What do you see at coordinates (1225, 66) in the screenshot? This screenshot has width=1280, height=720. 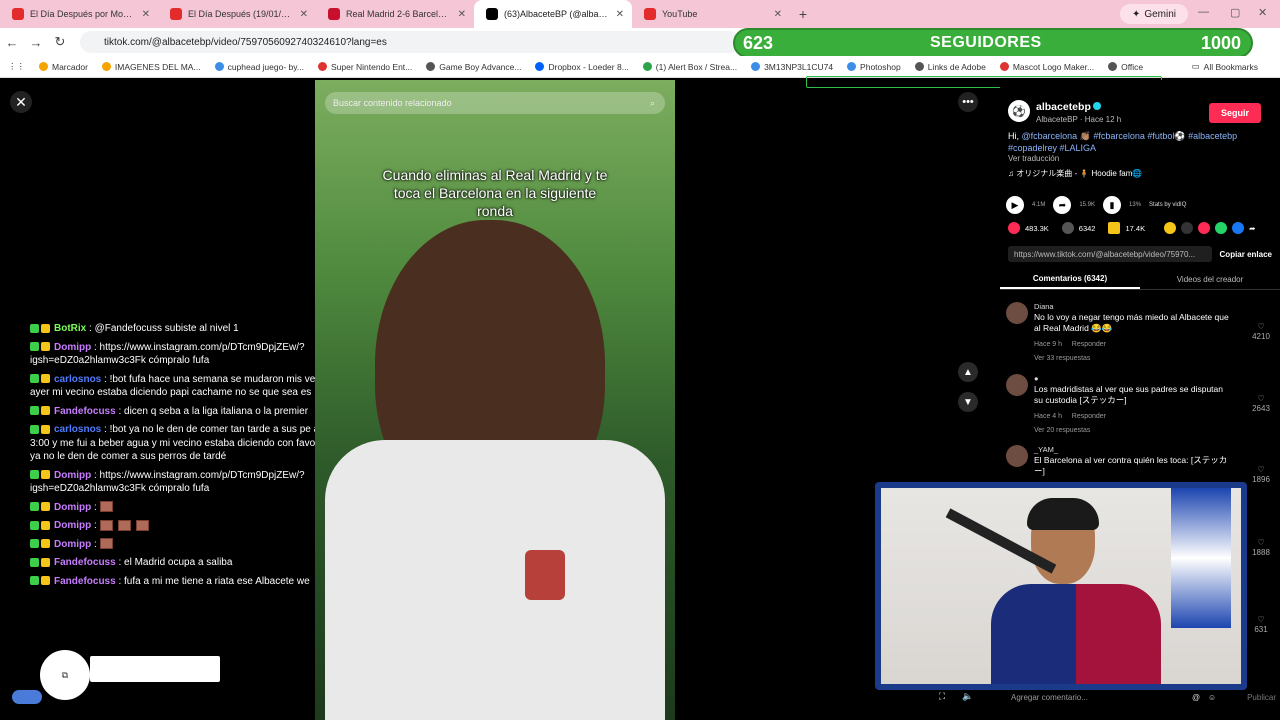 I see `all-bookmarks: ▭ All Bookmarks` at bounding box center [1225, 66].